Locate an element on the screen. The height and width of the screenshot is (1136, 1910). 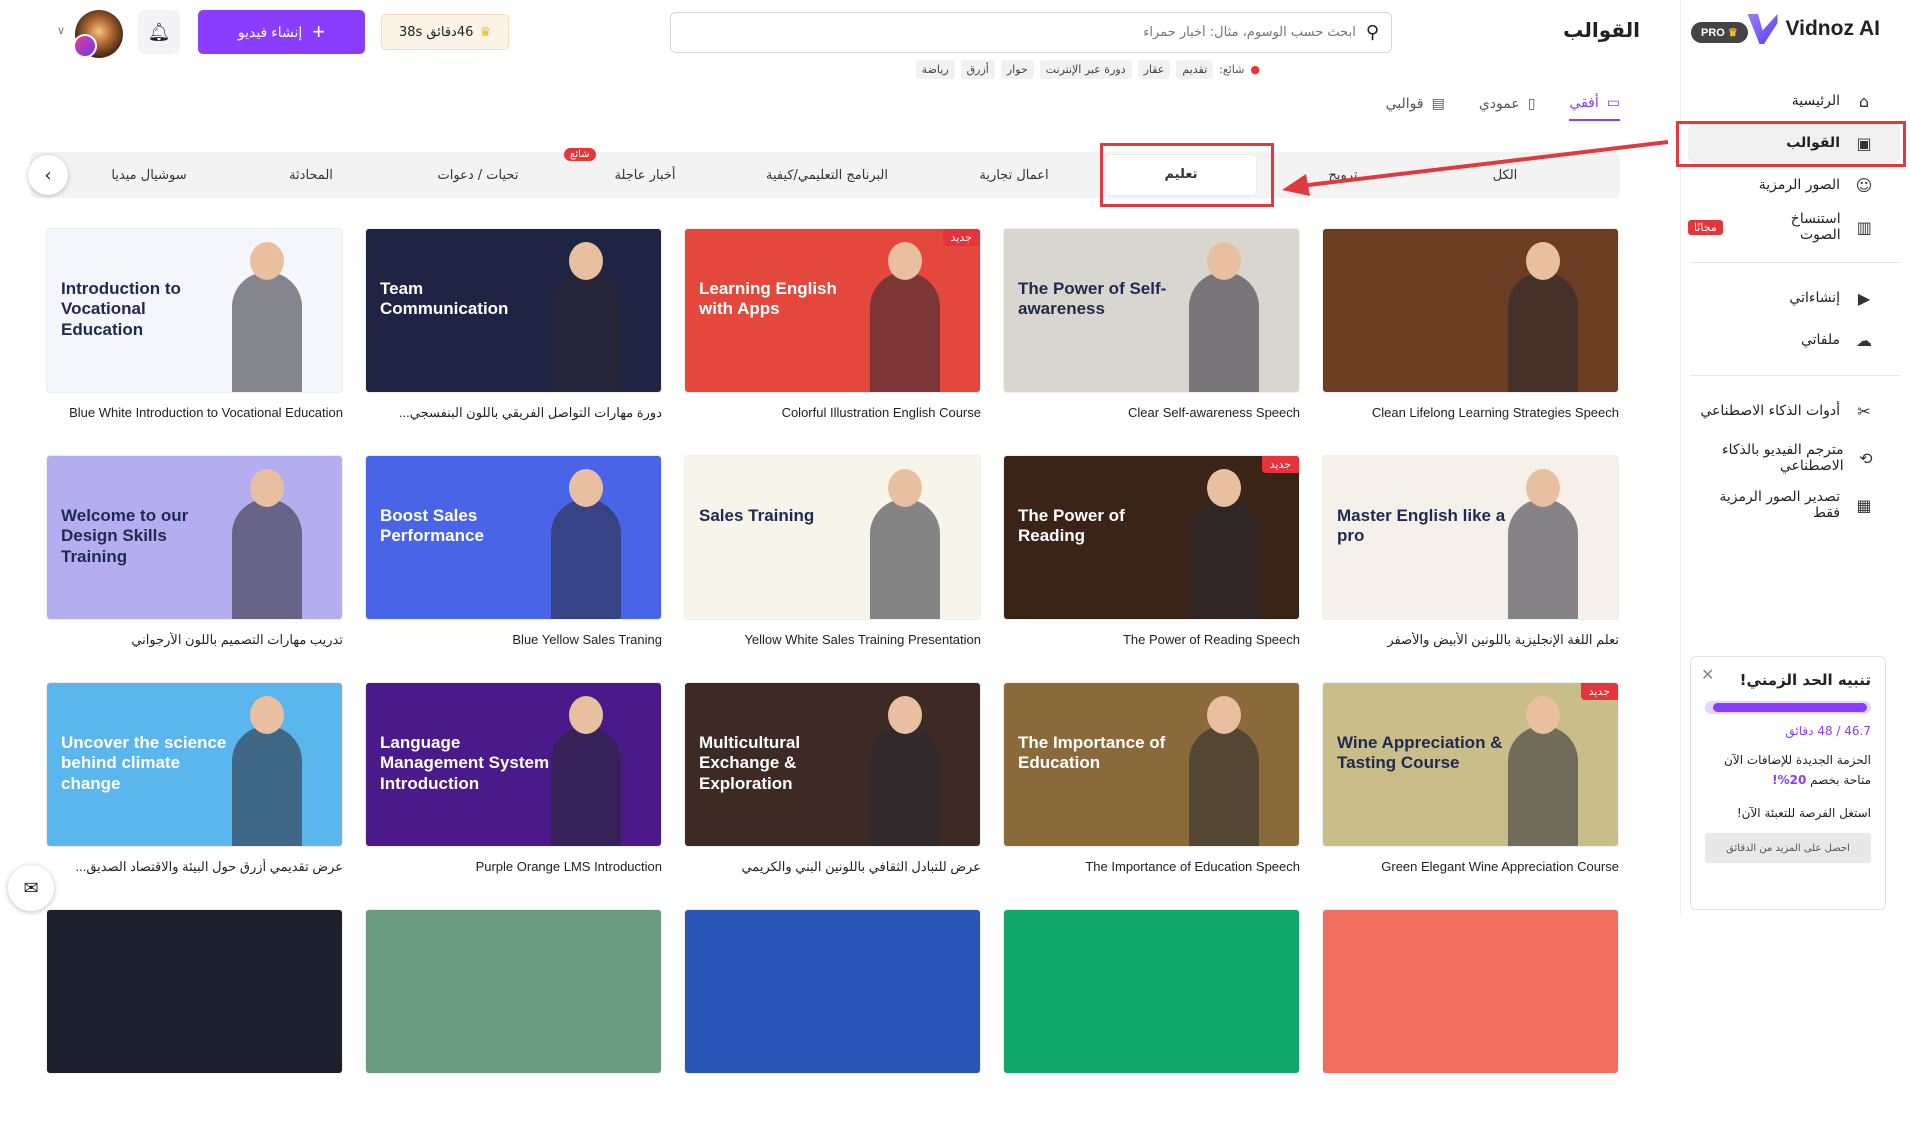
template-thumbnail: Introduction to Vocational Education is located at coordinates (194, 310).